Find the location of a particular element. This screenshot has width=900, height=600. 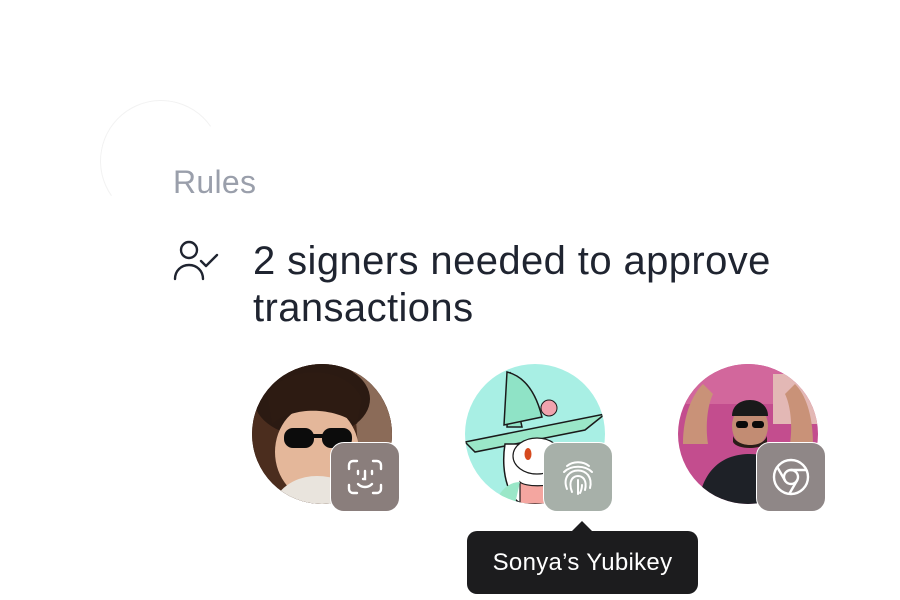

user-check-icon is located at coordinates (196, 262).